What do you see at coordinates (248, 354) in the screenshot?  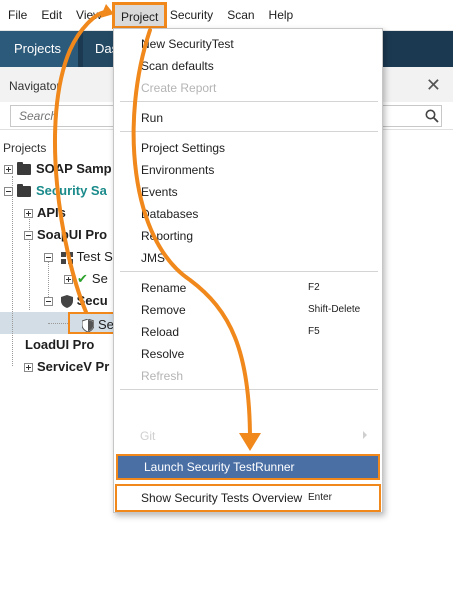 I see `menu-item-resolve: Resolve` at bounding box center [248, 354].